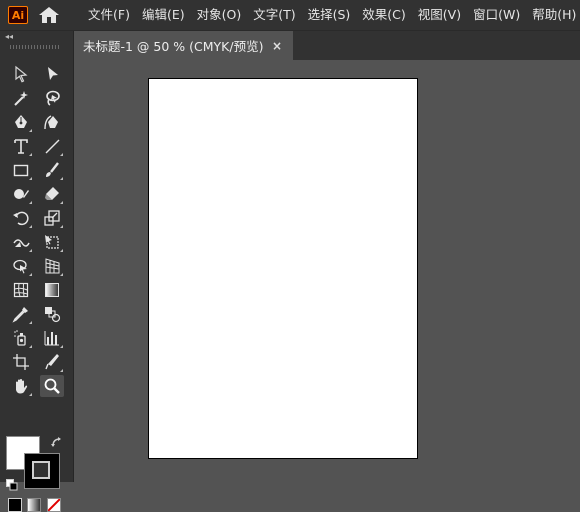 The width and height of the screenshot is (580, 512). Describe the element at coordinates (553, 15) in the screenshot. I see `menu-help: 帮助(H)` at that location.